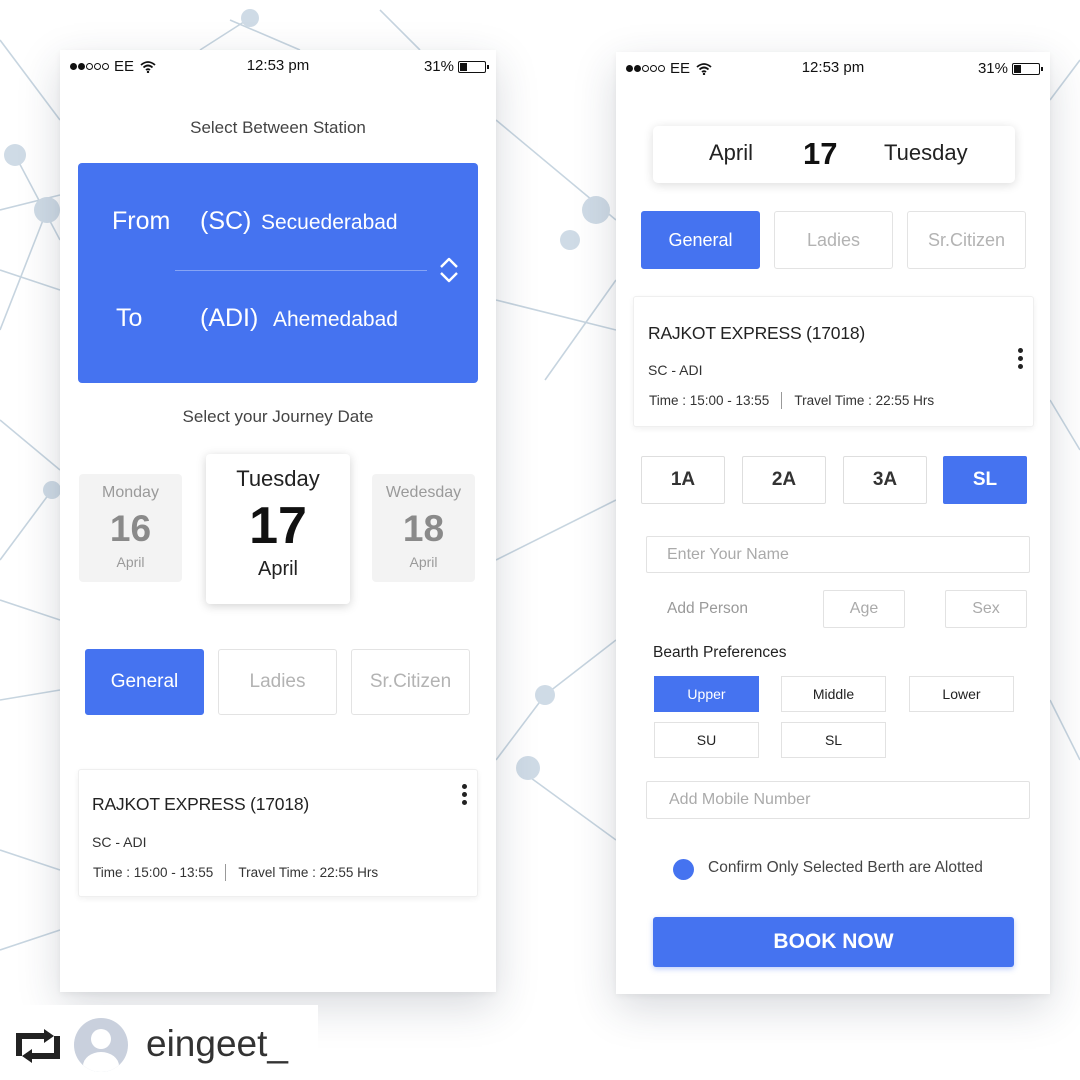 This screenshot has height=1080, width=1080. I want to click on selected-date-number: 17, so click(820, 153).